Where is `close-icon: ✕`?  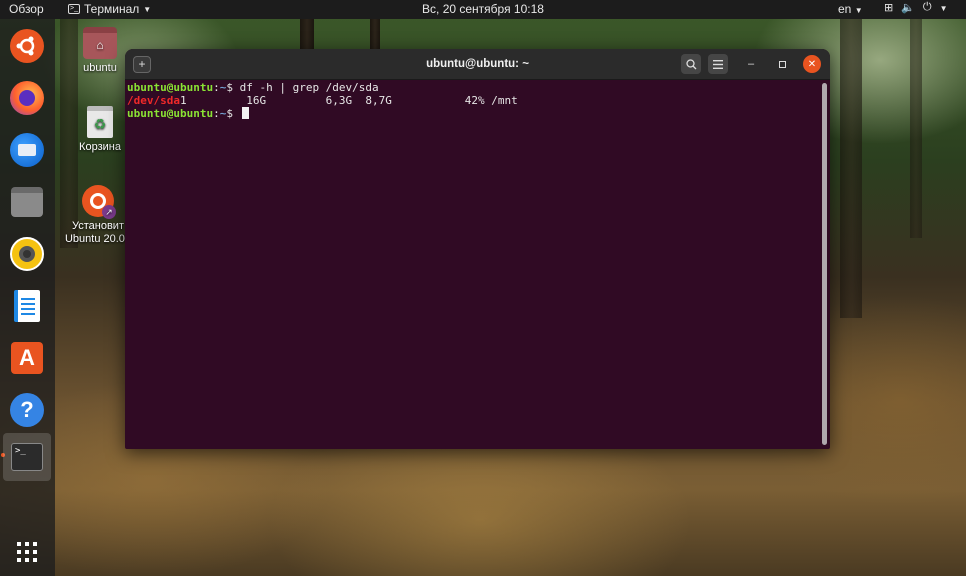 close-icon: ✕ is located at coordinates (812, 64).